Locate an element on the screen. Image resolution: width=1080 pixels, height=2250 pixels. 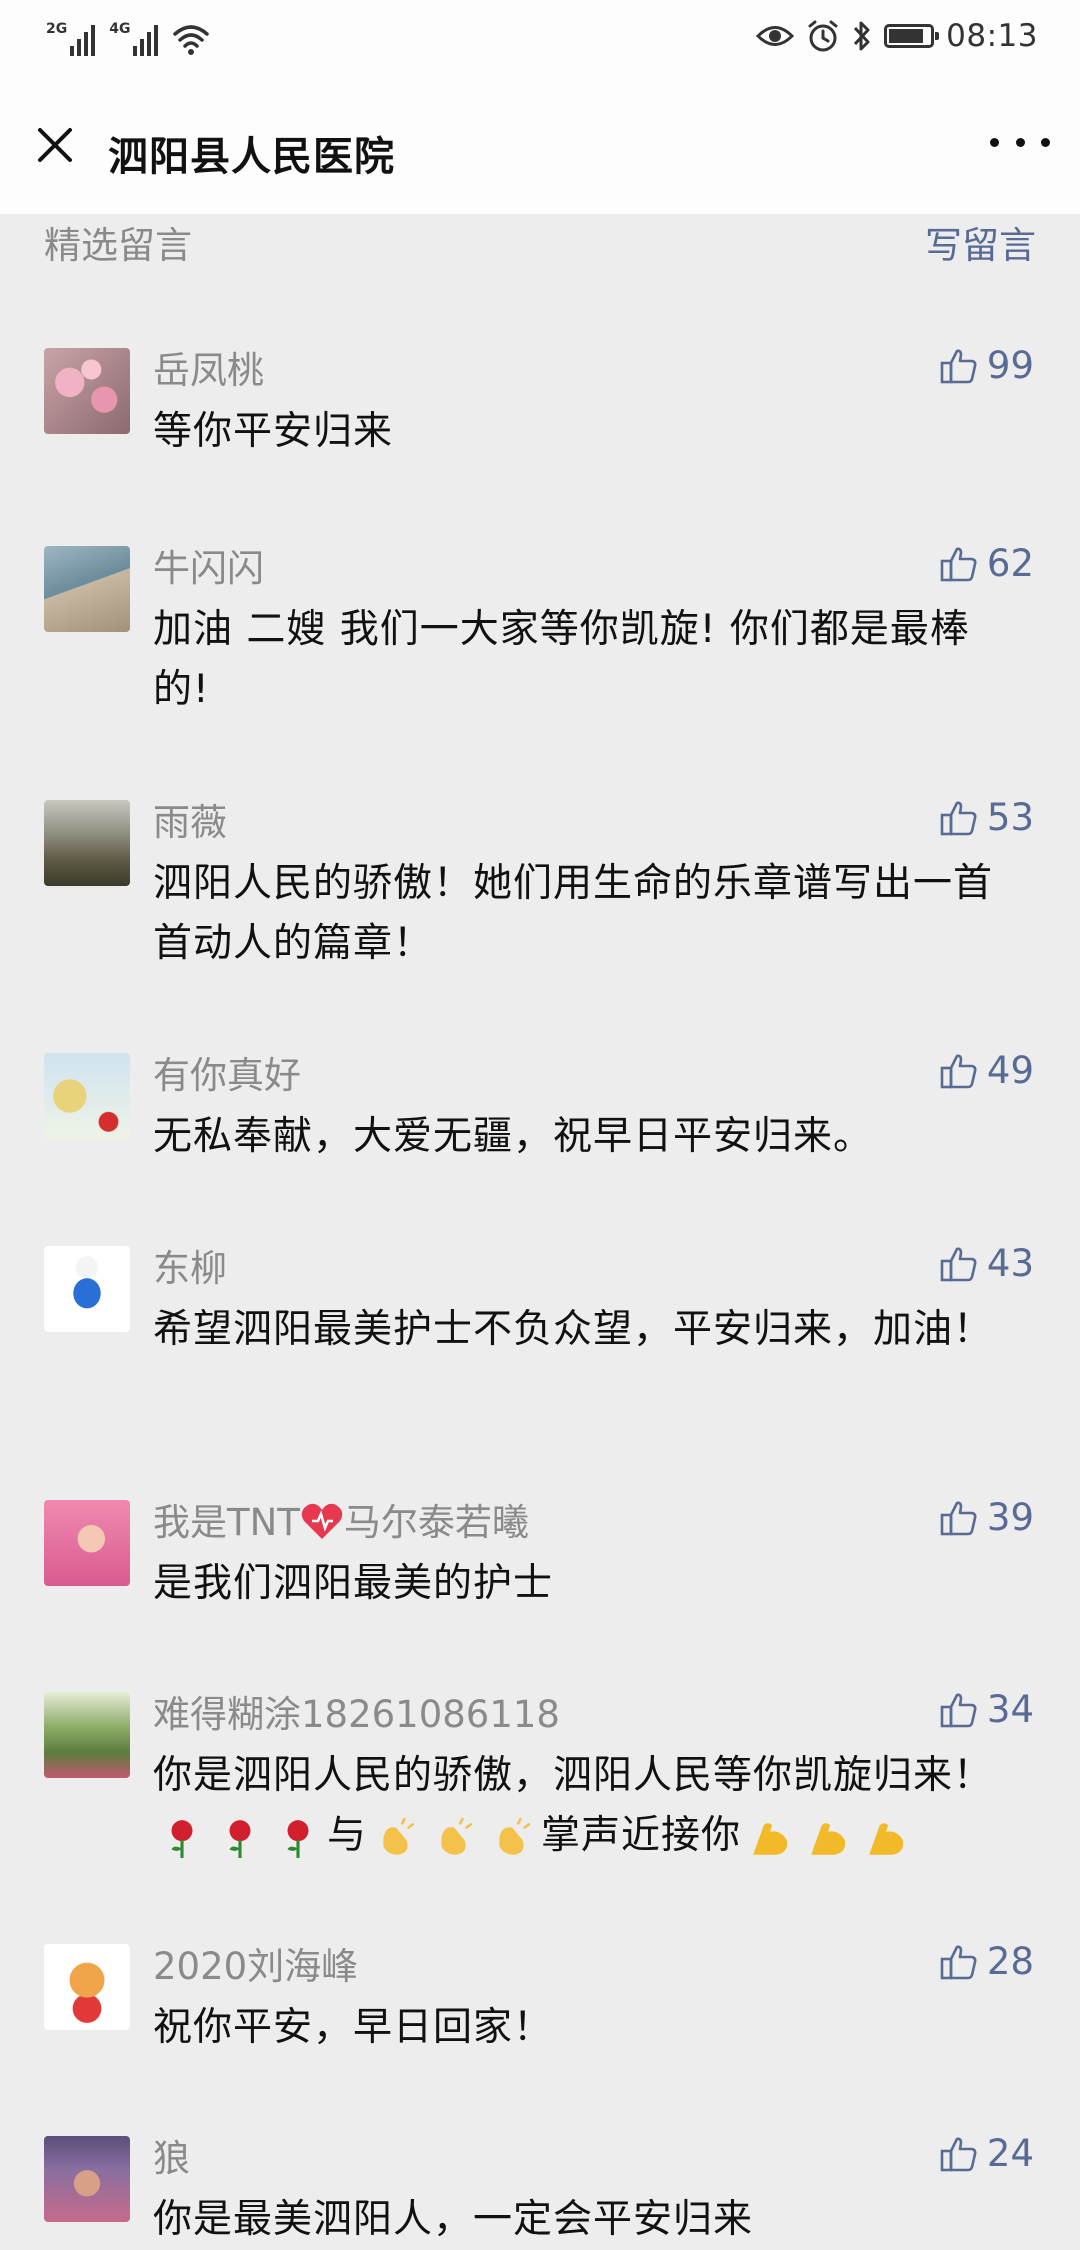
comment-text: 你是最美泗阳人，一定会平安归来 is located at coordinates (453, 2219).